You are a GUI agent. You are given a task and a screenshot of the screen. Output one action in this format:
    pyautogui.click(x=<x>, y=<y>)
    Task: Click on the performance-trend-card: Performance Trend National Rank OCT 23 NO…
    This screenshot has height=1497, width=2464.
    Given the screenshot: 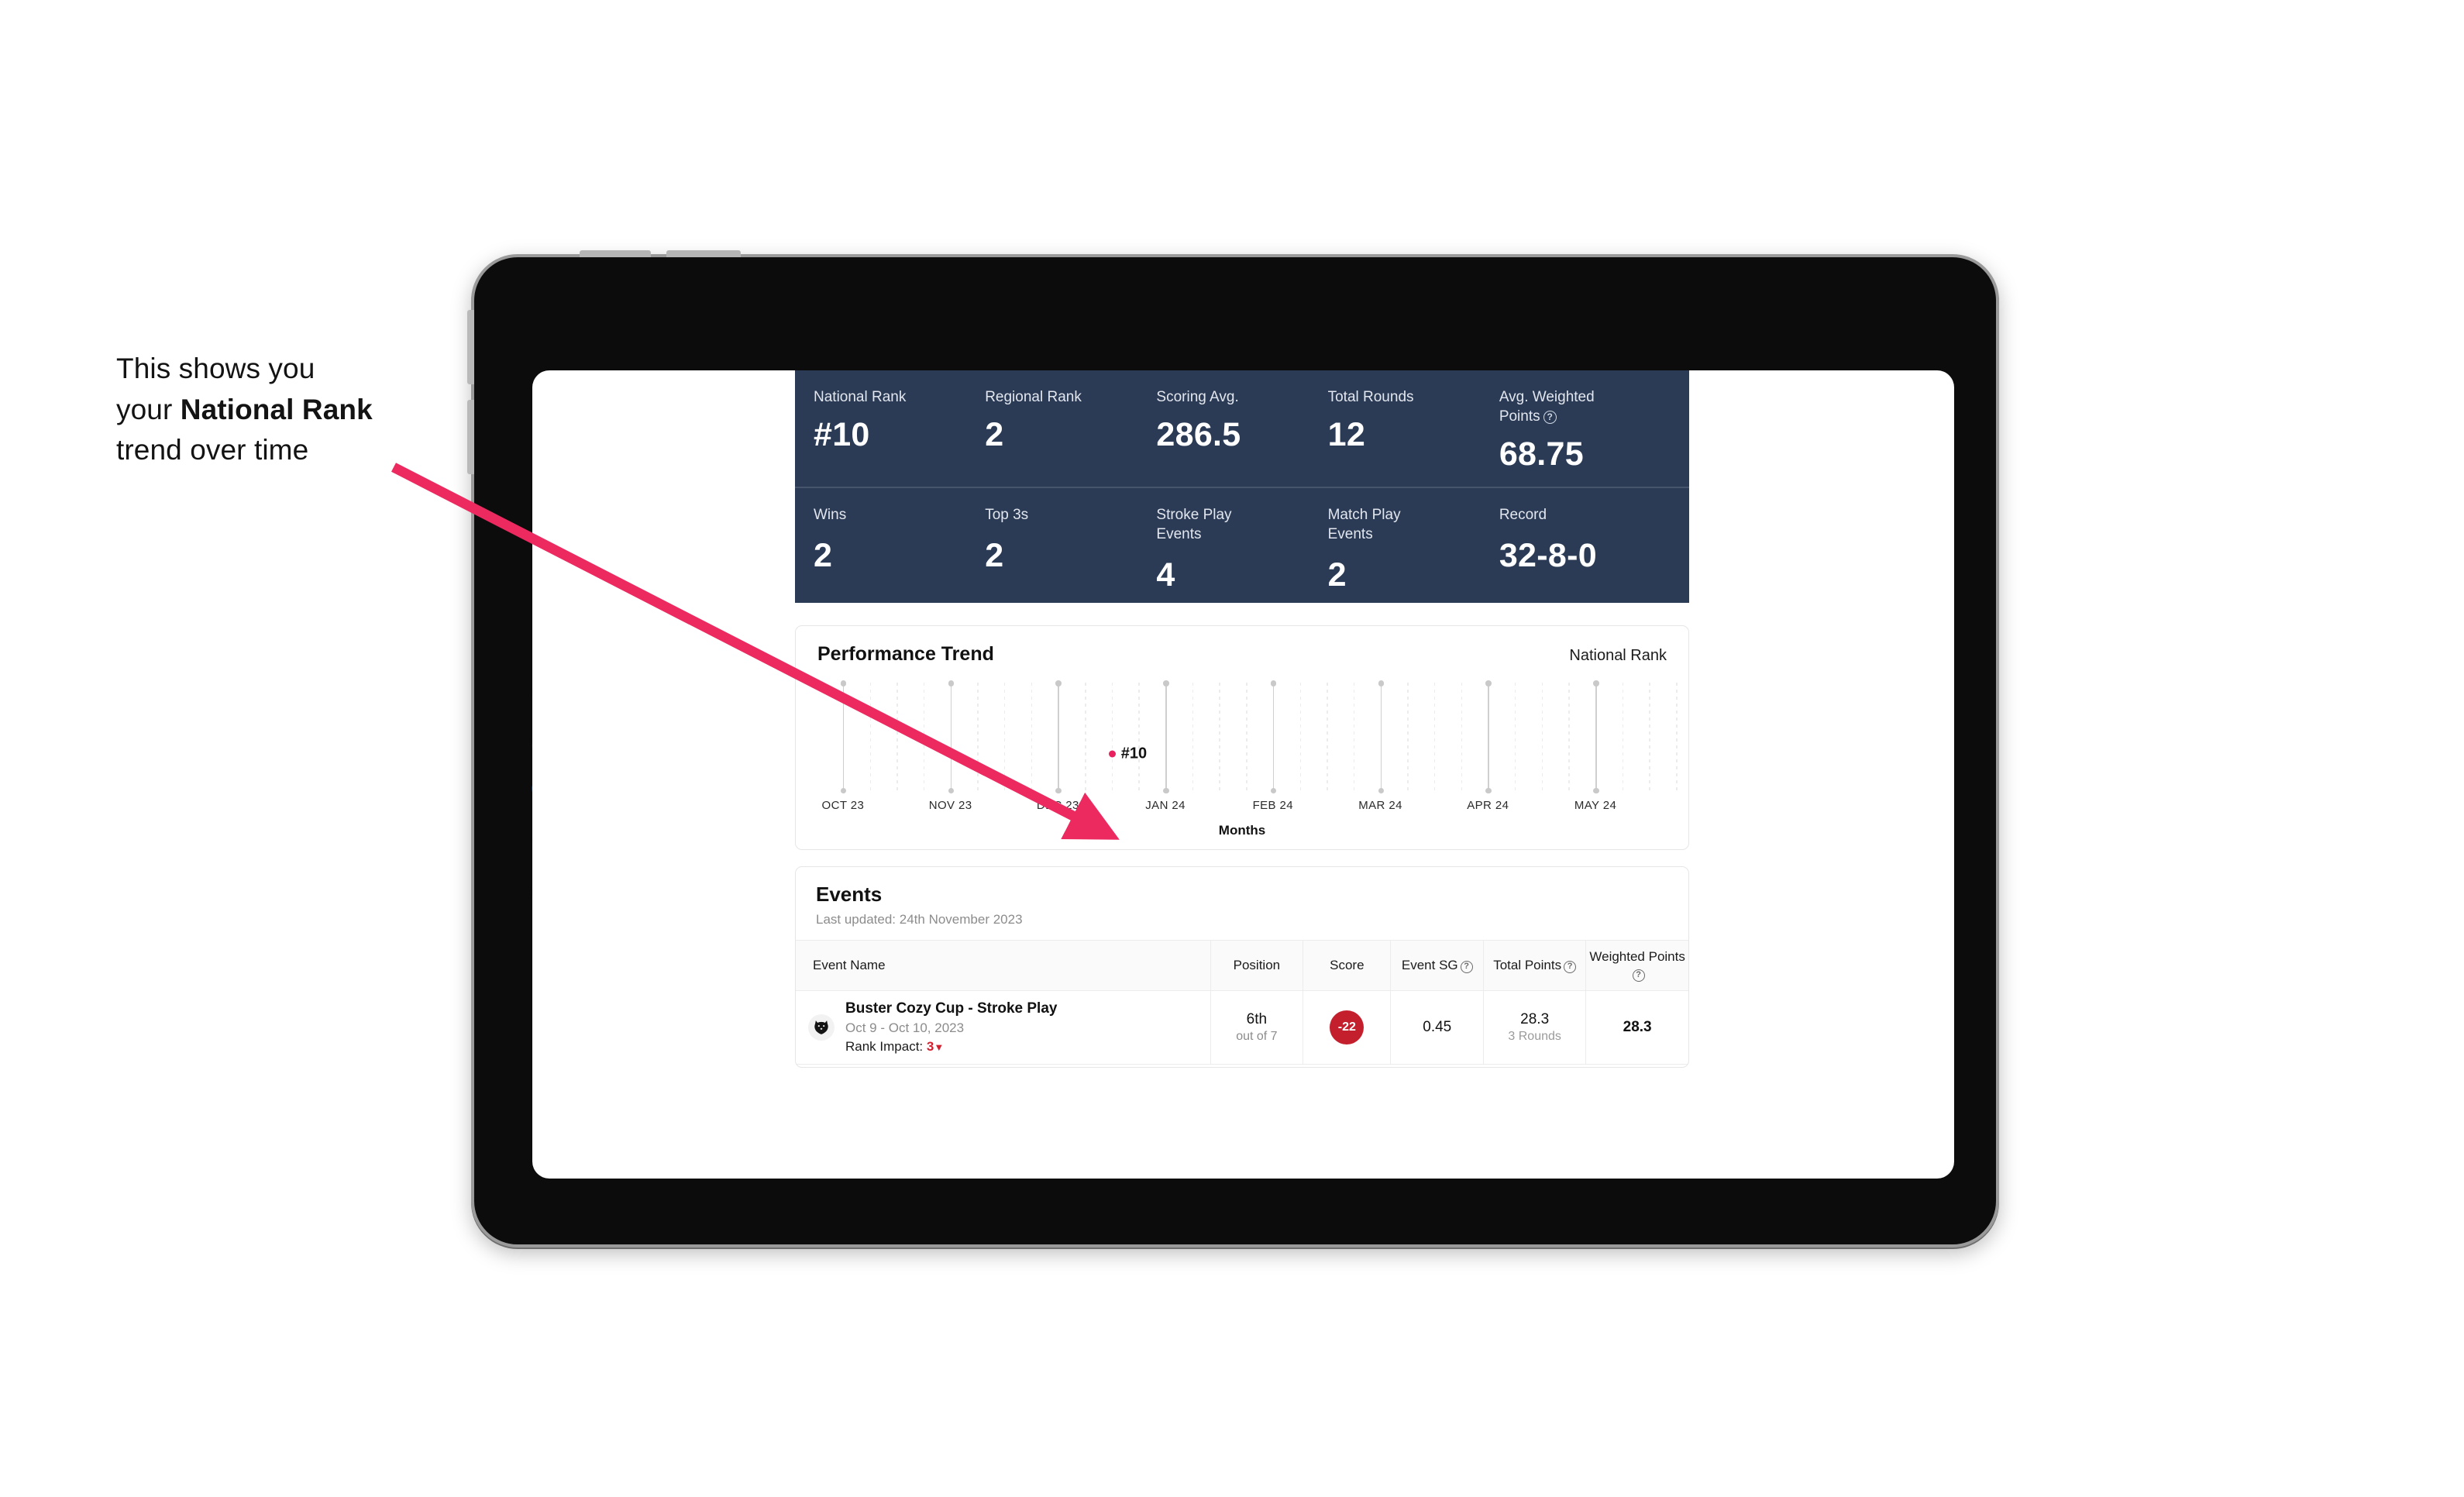 What is the action you would take?
    pyautogui.click(x=1242, y=737)
    